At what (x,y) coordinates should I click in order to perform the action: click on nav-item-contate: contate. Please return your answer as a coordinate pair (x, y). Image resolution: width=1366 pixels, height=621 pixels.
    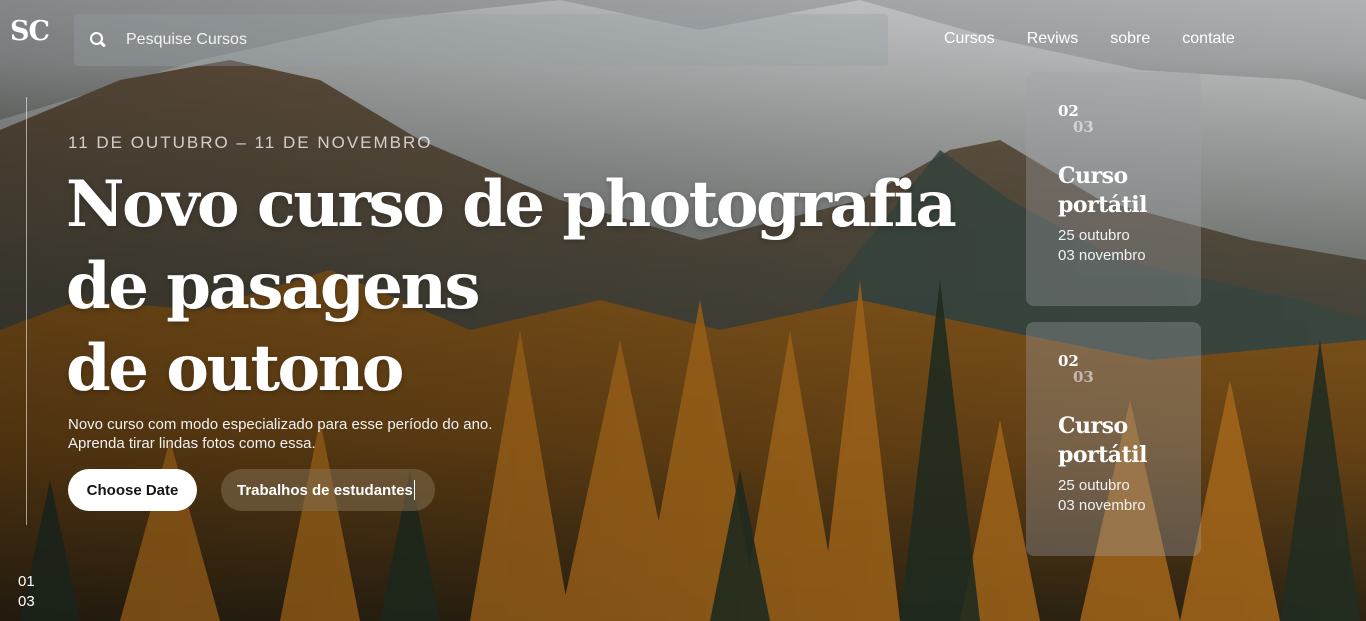
    Looking at the image, I should click on (1208, 39).